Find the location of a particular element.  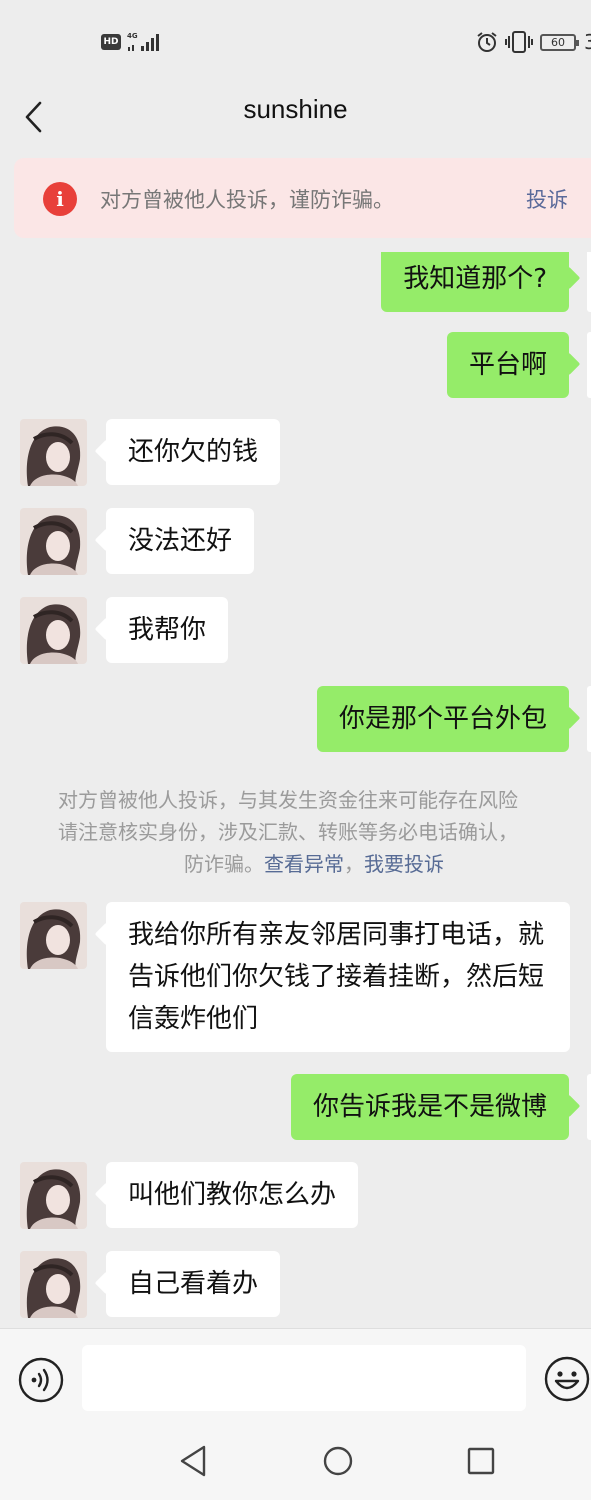

outgoing-message-bubble: 你是那个平台外包 is located at coordinates (442, 719).